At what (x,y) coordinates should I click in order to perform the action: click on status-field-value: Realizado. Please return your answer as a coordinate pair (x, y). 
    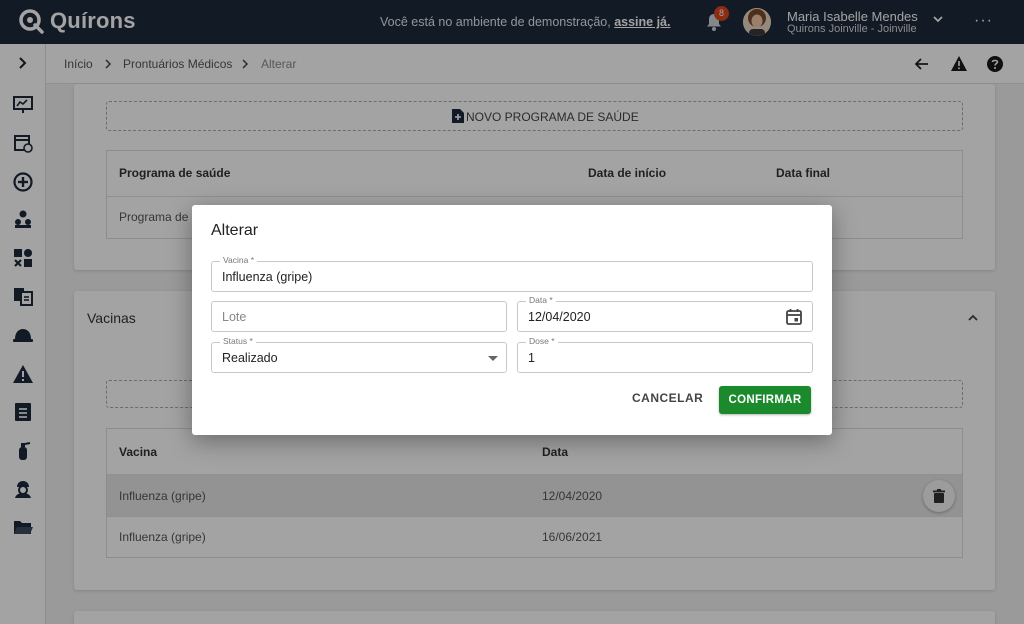
    Looking at the image, I should click on (250, 358).